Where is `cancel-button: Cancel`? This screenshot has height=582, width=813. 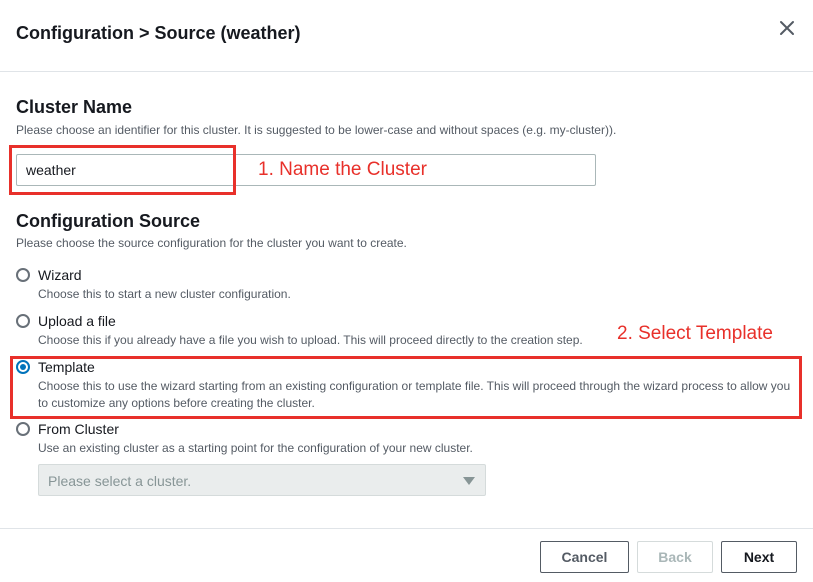 cancel-button: Cancel is located at coordinates (584, 557).